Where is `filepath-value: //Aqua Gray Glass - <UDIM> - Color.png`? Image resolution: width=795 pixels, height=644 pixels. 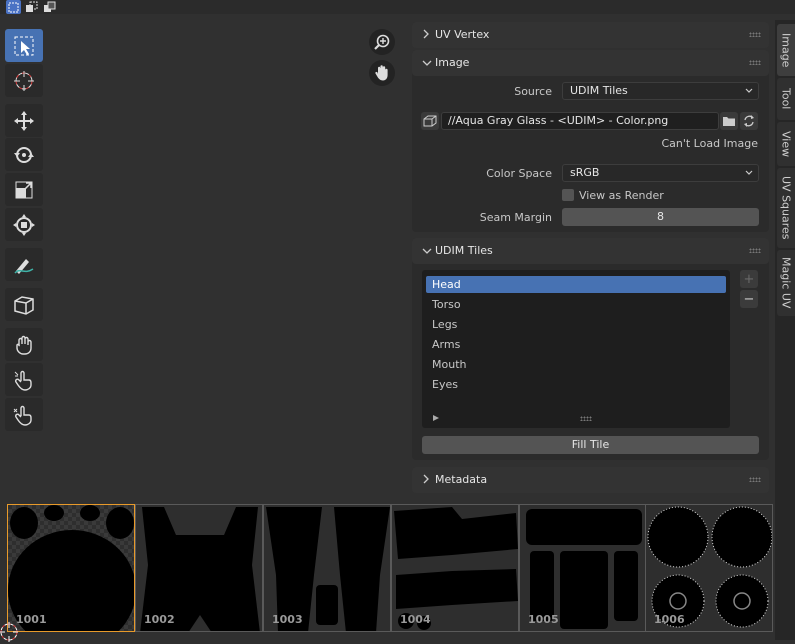 filepath-value: //Aqua Gray Glass - <UDIM> - Color.png is located at coordinates (558, 120).